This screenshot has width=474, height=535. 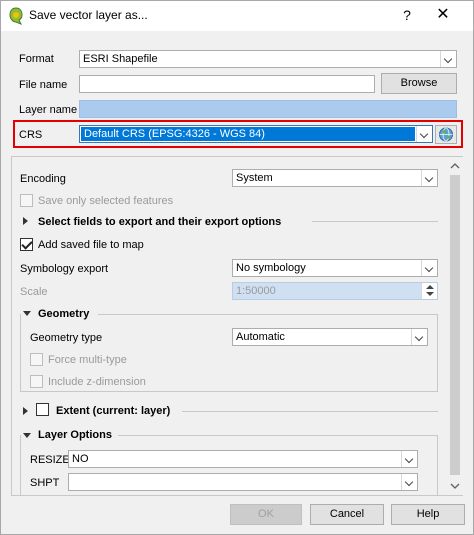 I want to click on layer-name-label: Layer name, so click(x=48, y=110).